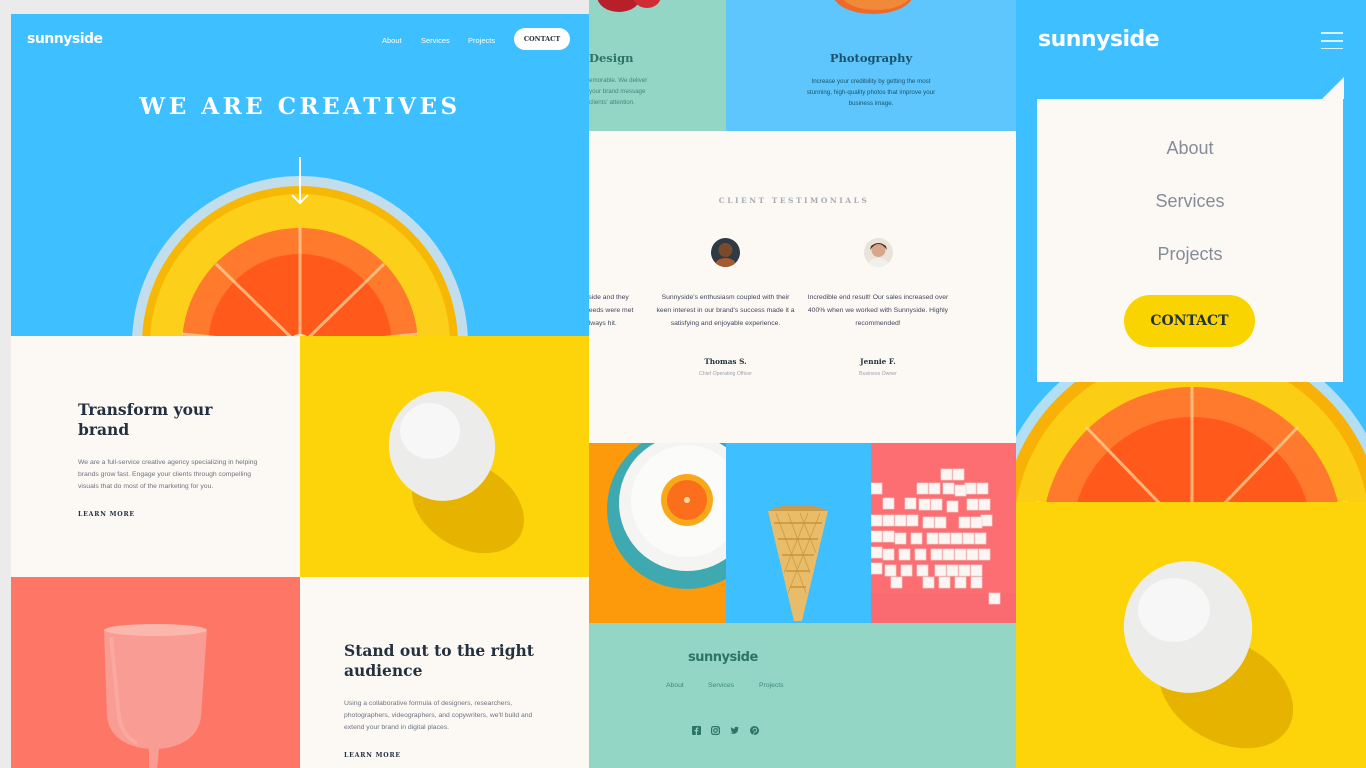 This screenshot has height=768, width=1366. What do you see at coordinates (798, 533) in the screenshot?
I see `gallery-ice-cream-cone-image` at bounding box center [798, 533].